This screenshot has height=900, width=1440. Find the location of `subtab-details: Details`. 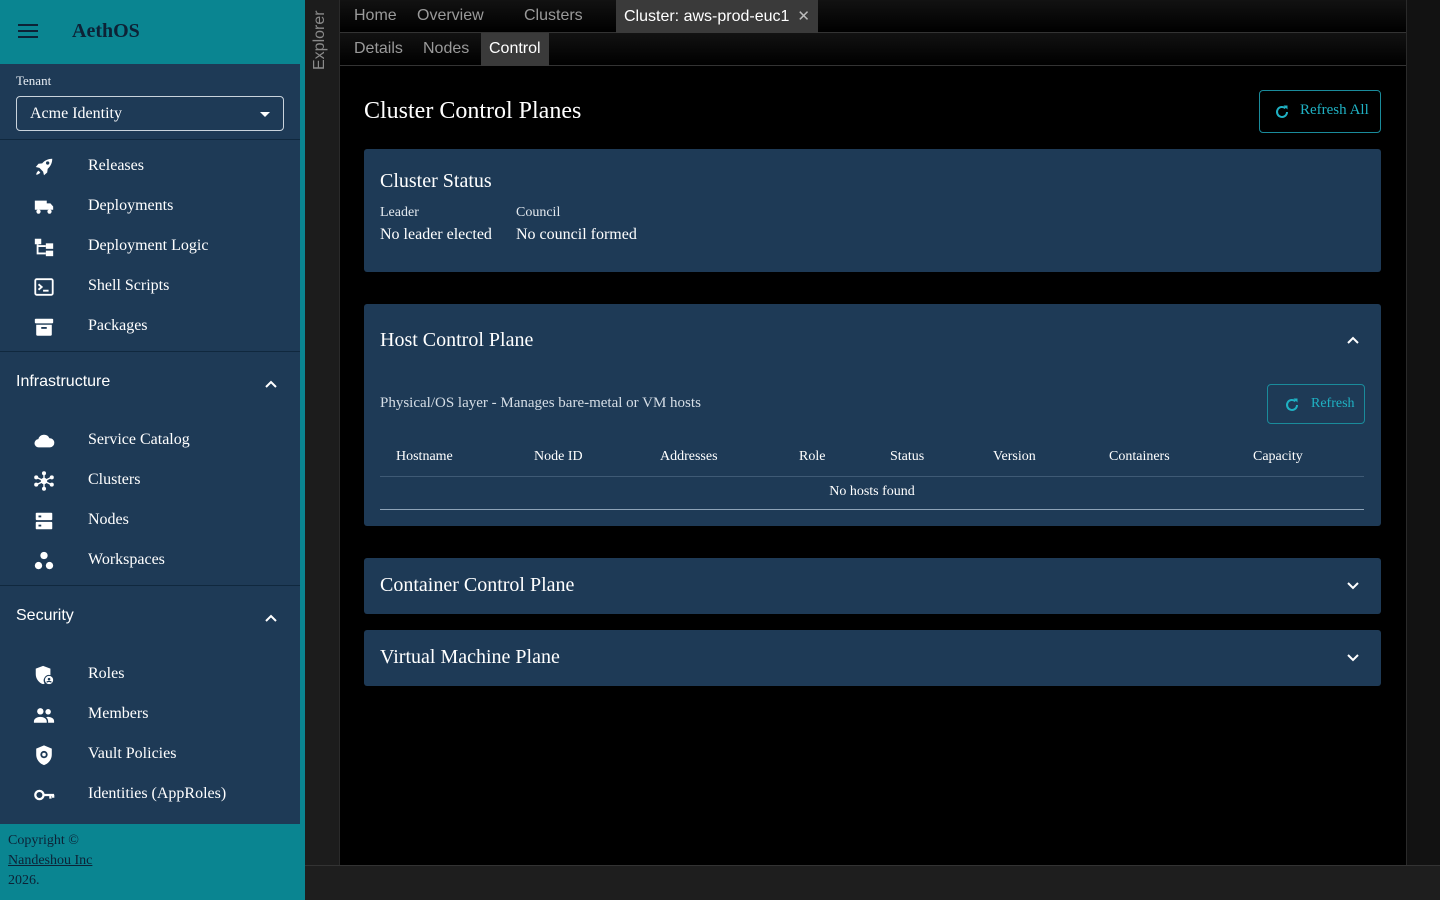

subtab-details: Details is located at coordinates (378, 49).